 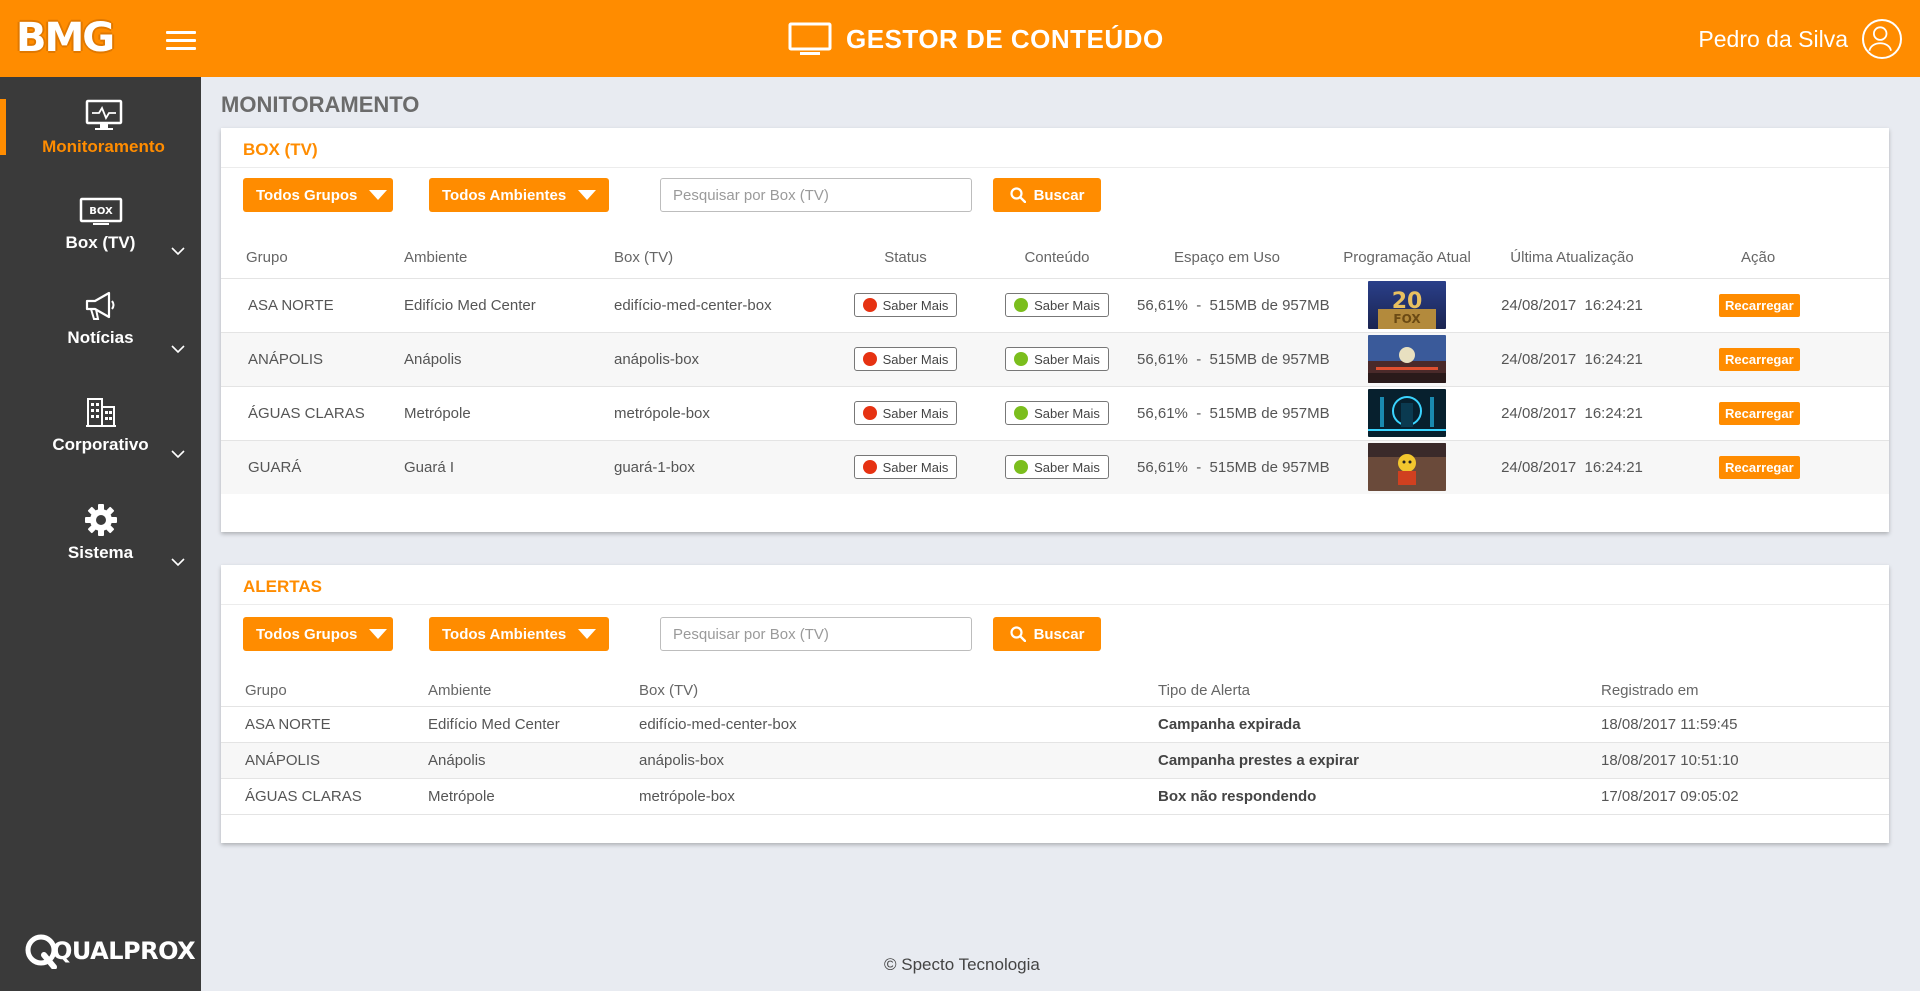 I want to click on svg-text: 20, so click(x=1407, y=301).